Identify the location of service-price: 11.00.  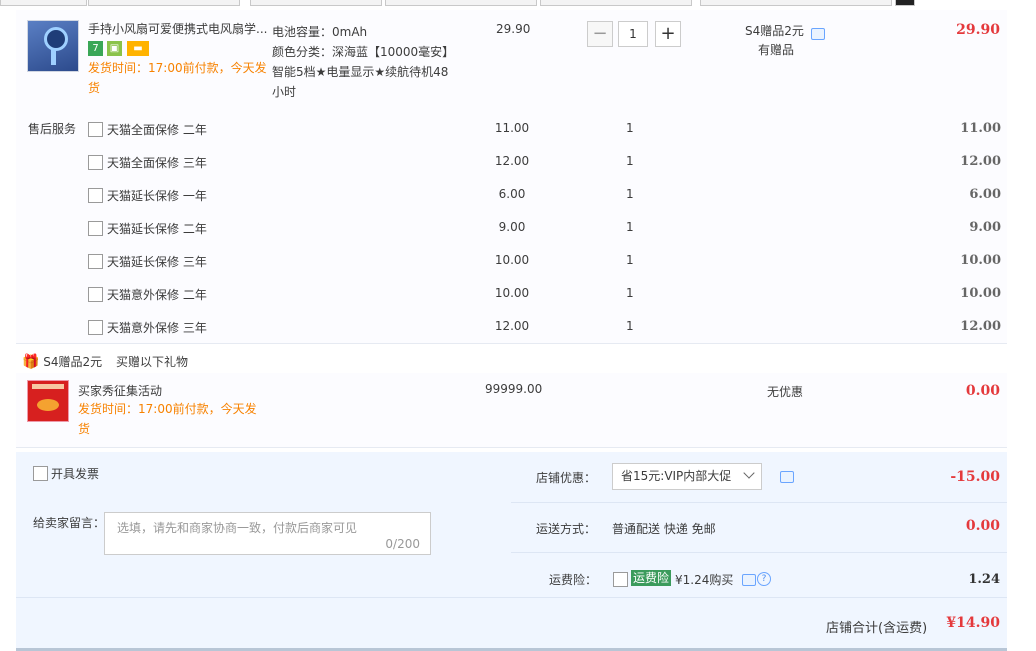
(512, 128).